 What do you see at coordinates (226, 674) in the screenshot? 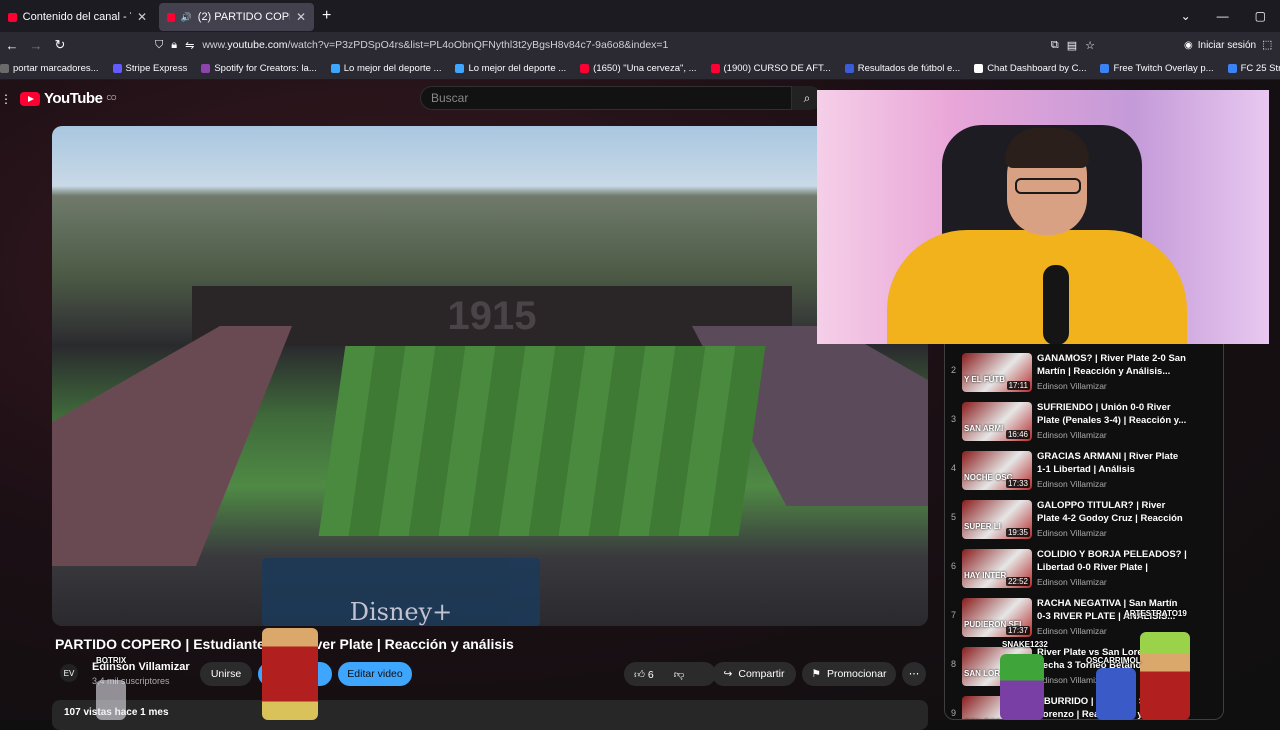
I see `join-button: Unirse` at bounding box center [226, 674].